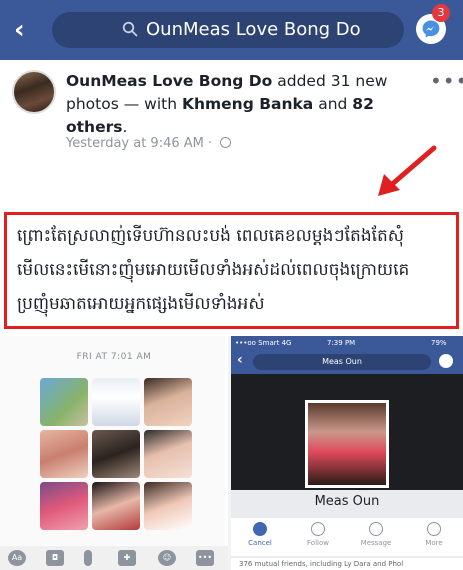 The width and height of the screenshot is (463, 570). I want to click on text-format-icon: Aa, so click(17, 558).